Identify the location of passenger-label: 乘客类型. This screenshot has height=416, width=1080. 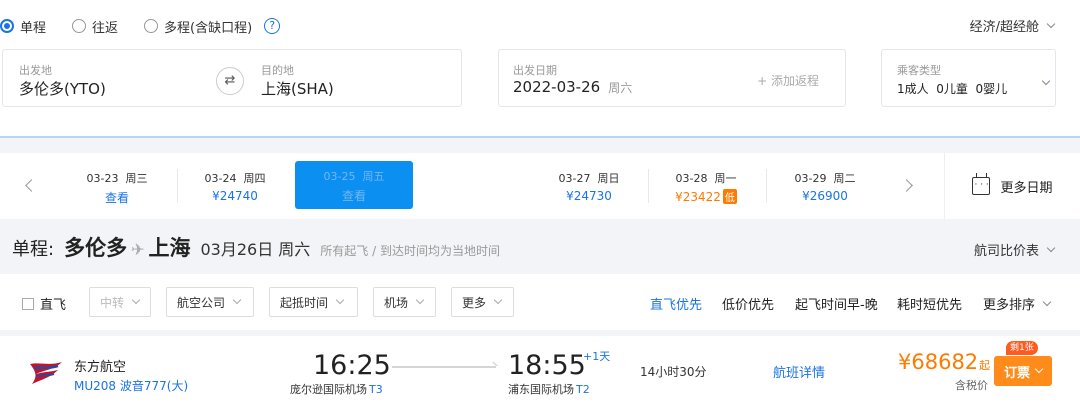
(919, 70).